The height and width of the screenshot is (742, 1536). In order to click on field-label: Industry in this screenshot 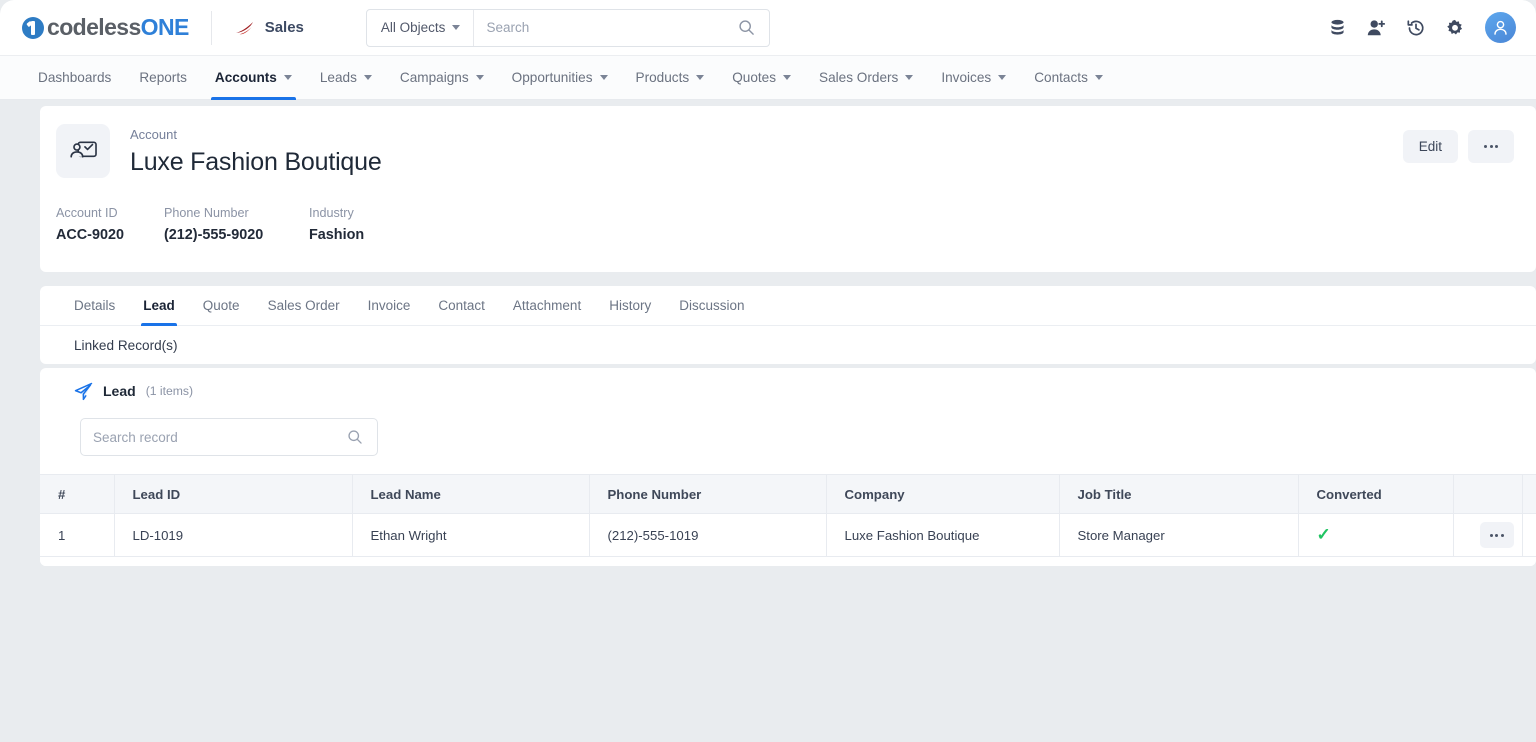, I will do `click(331, 213)`.